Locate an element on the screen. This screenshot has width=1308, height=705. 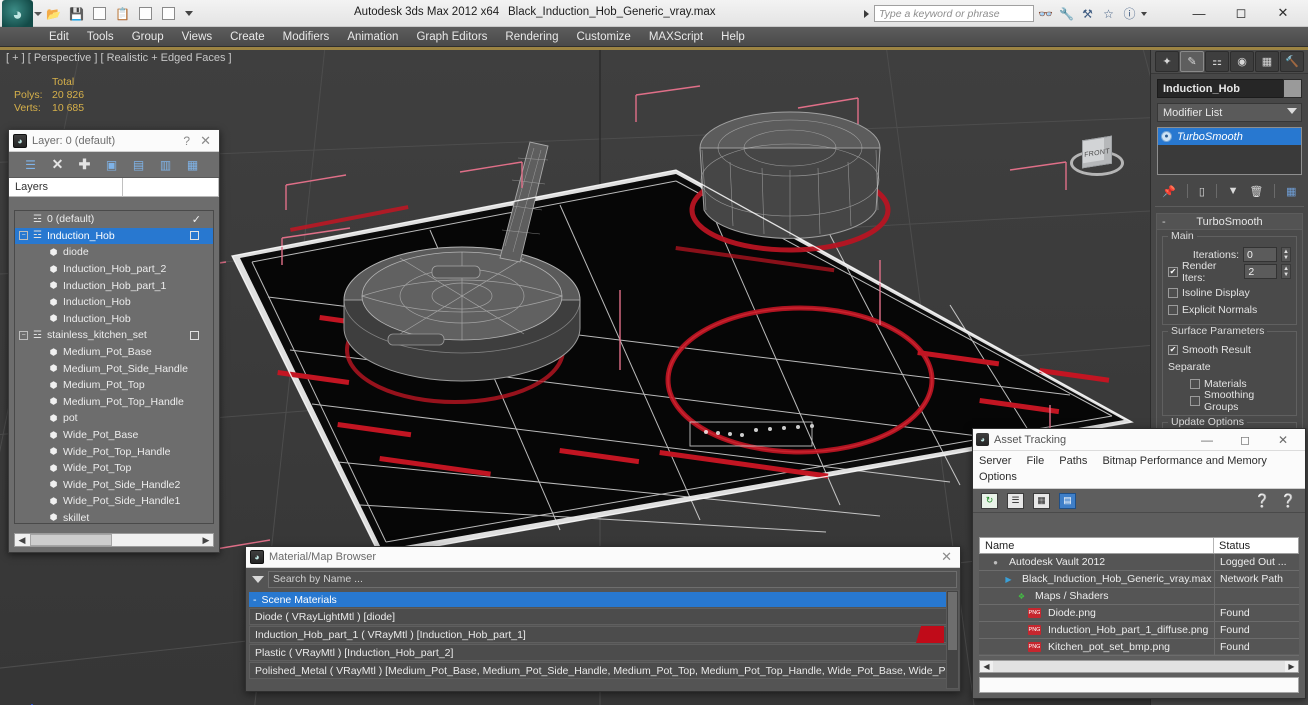
layer-row: ⬢ Wide_Pot_Side_Handle2 is located at coordinates (114, 485).